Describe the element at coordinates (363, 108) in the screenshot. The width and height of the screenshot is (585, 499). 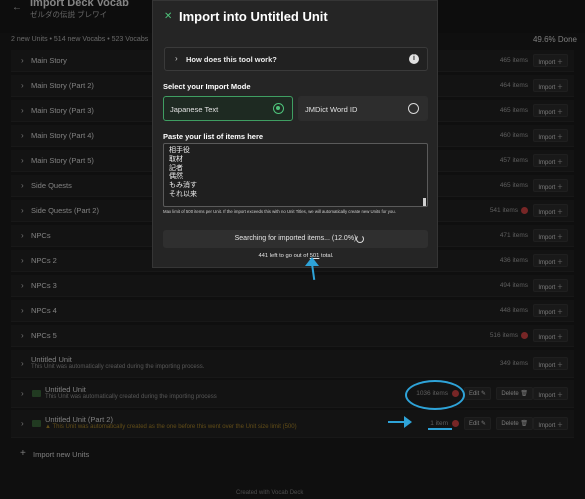
I see `mode-jmdict-word-id: JMDict Word ID` at that location.